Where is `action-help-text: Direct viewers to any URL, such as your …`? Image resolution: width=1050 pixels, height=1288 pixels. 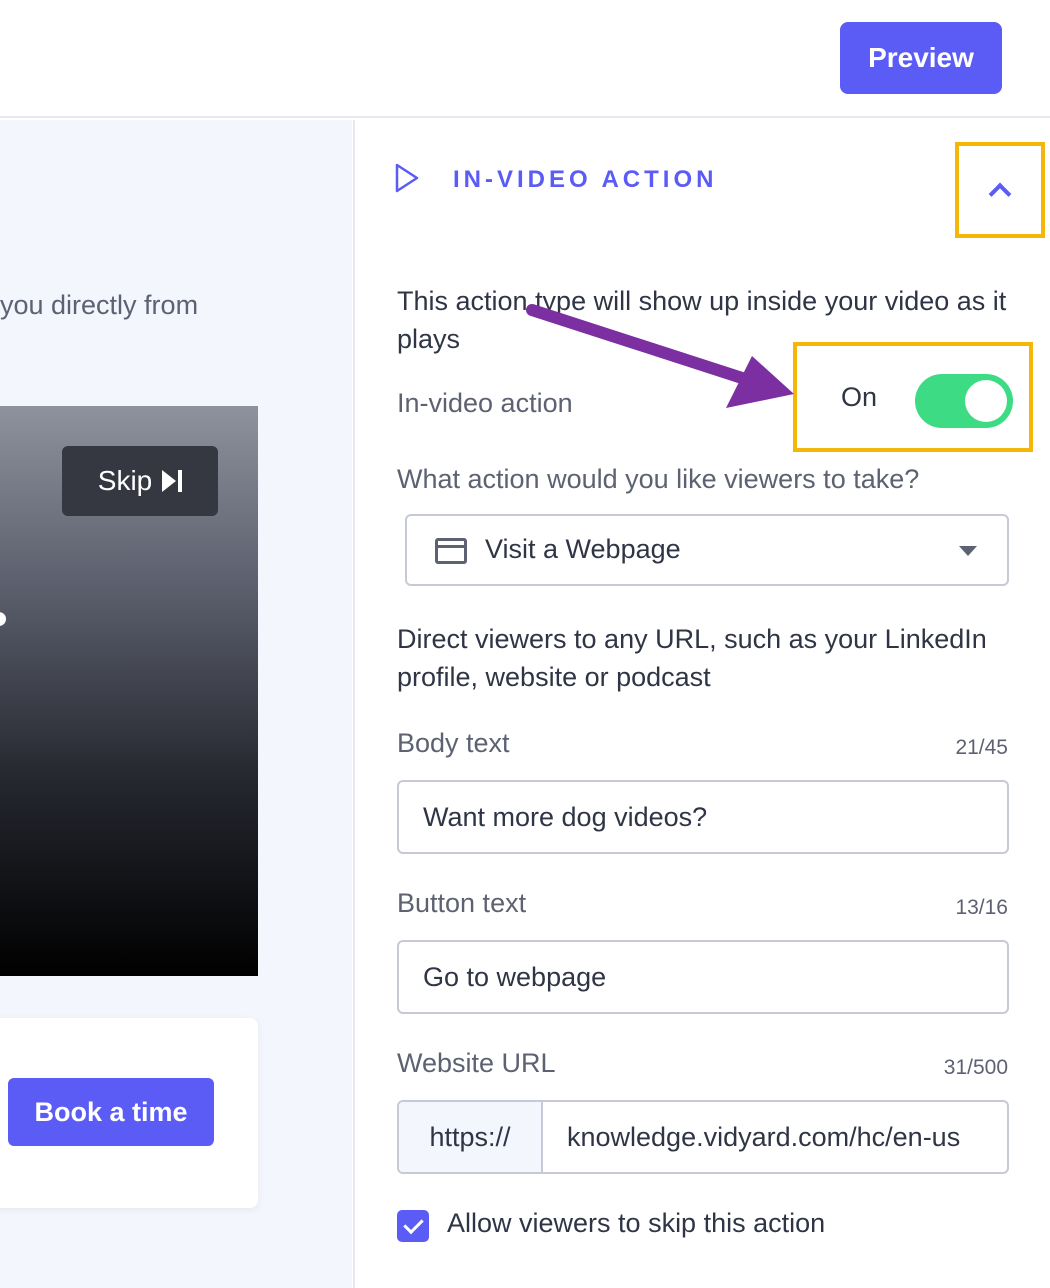
action-help-text: Direct viewers to any URL, such as your … is located at coordinates (692, 658).